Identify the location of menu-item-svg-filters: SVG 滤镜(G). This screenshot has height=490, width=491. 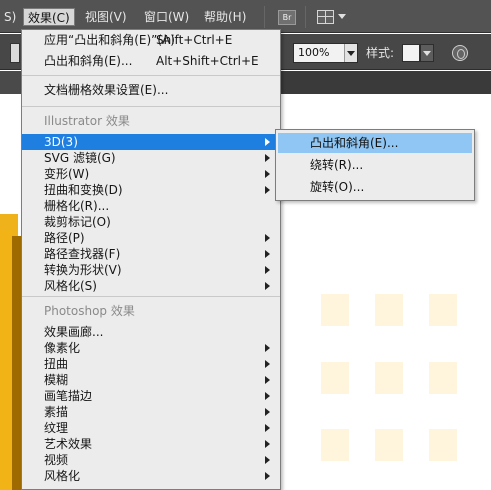
(151, 158).